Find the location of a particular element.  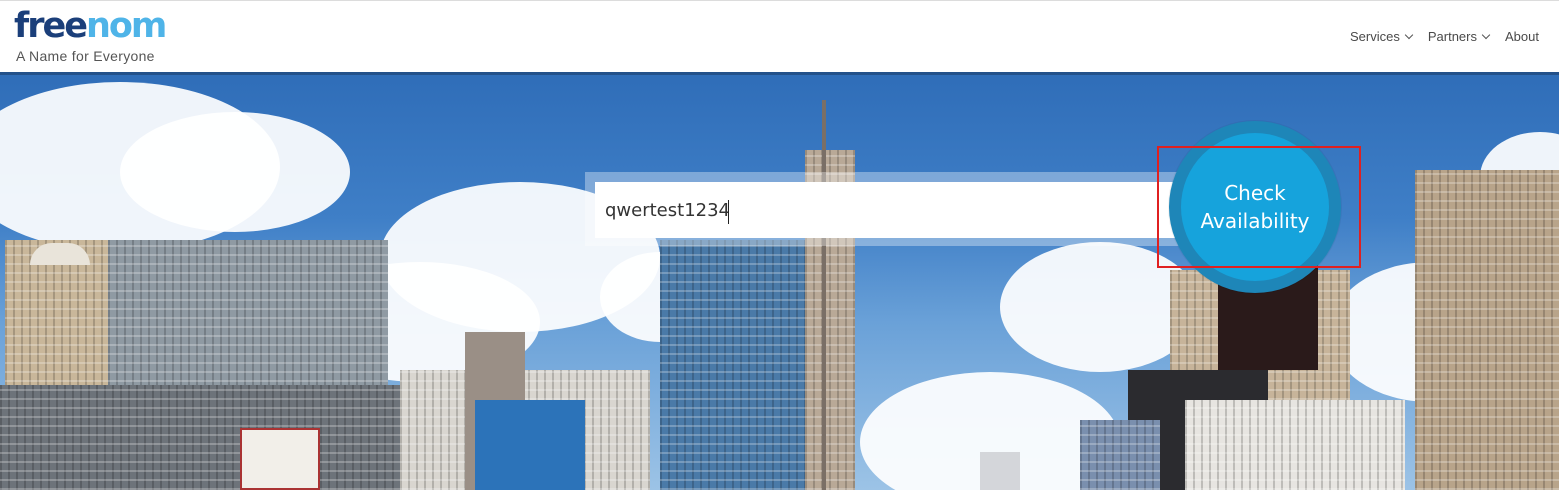

text-caret is located at coordinates (728, 212).